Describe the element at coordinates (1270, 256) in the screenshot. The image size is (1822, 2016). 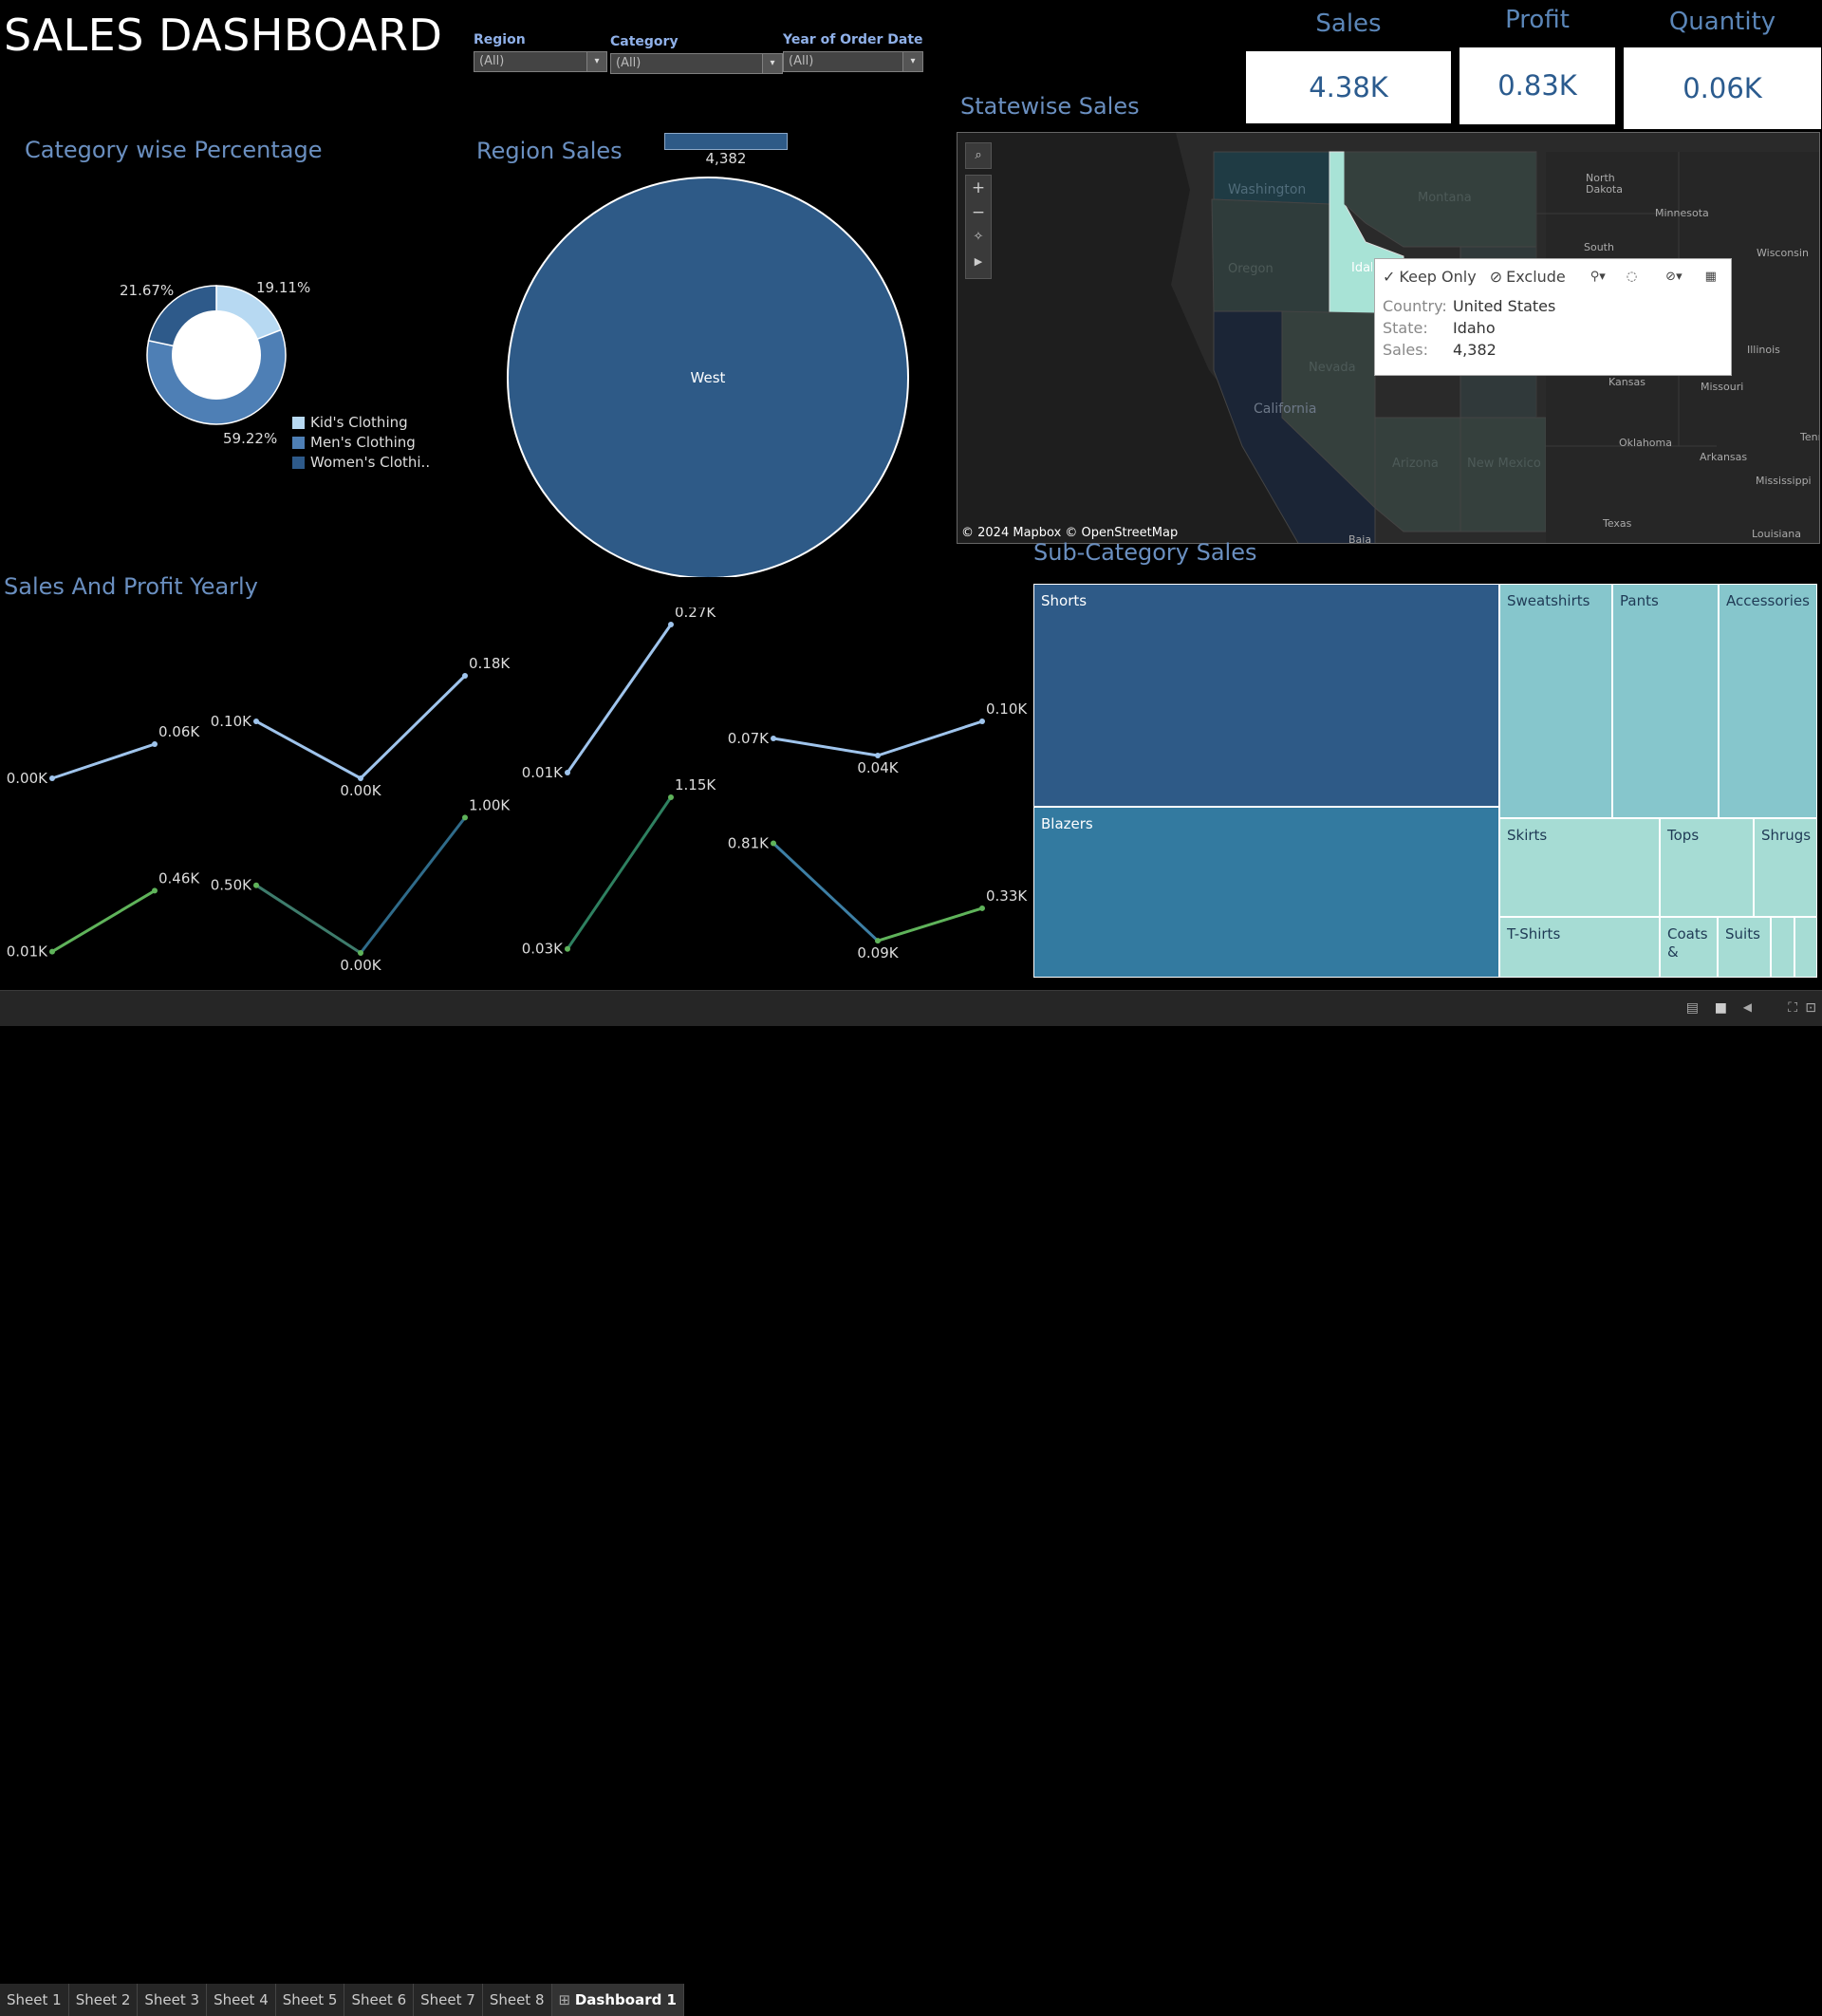
I see `state-oregon` at that location.